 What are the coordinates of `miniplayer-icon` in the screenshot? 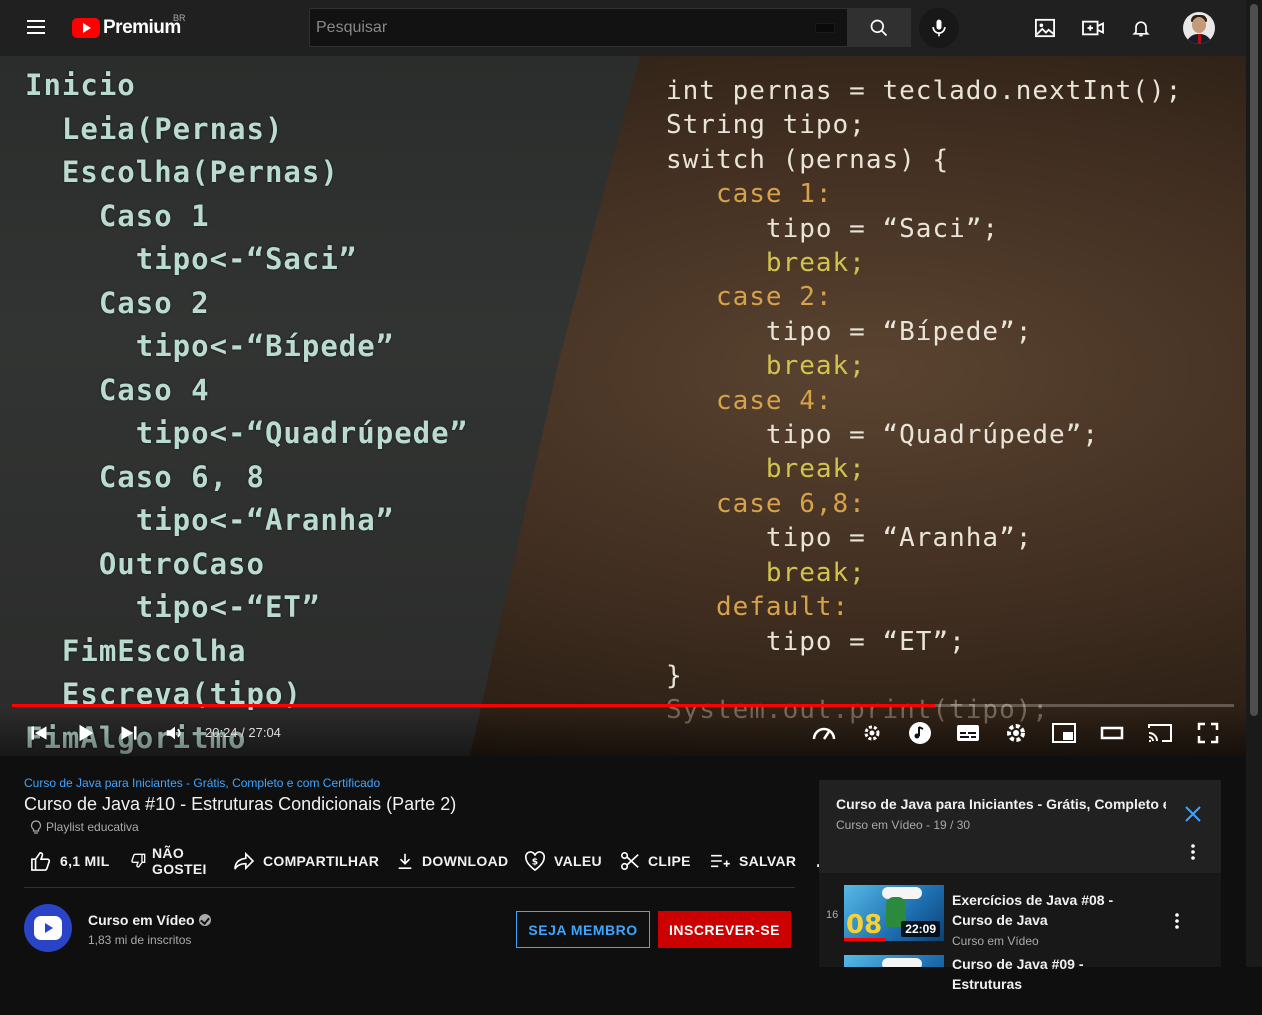 It's located at (1064, 733).